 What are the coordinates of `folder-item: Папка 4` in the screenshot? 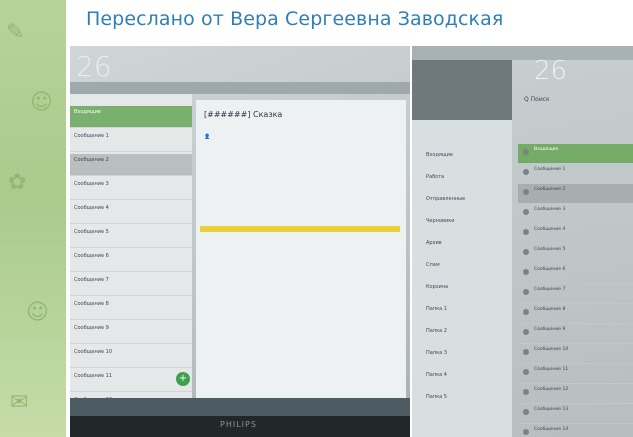 It's located at (436, 375).